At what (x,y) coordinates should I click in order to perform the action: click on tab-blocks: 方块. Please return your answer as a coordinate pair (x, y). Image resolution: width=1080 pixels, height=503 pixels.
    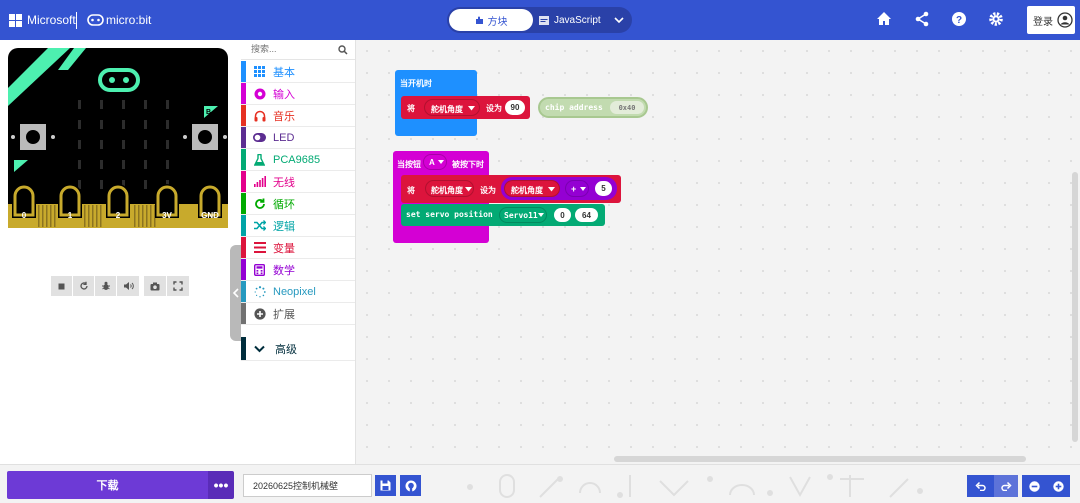
    Looking at the image, I should click on (491, 20).